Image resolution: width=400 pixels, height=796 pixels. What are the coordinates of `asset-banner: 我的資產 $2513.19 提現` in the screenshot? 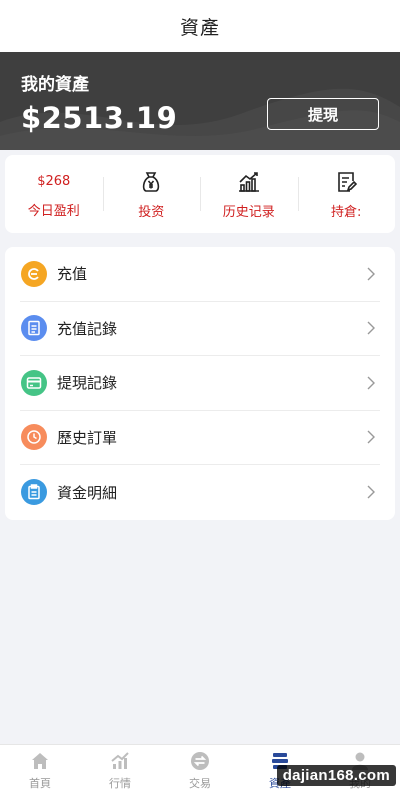 It's located at (200, 101).